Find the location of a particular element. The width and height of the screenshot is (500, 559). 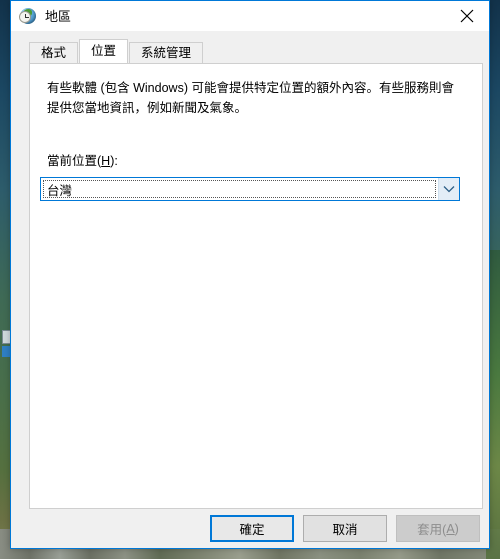

tab-administrative: 系統管理 is located at coordinates (166, 52).